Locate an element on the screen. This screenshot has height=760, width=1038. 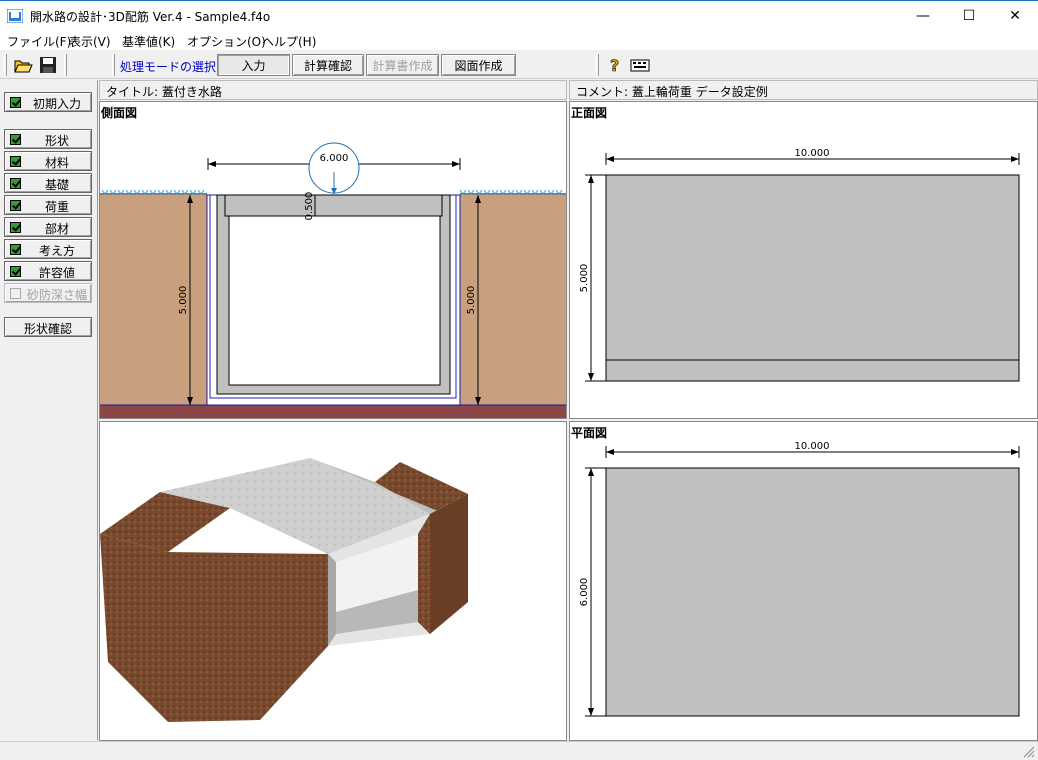
sabo-depth-button: 砂防深さ幅 is located at coordinates (48, 293).